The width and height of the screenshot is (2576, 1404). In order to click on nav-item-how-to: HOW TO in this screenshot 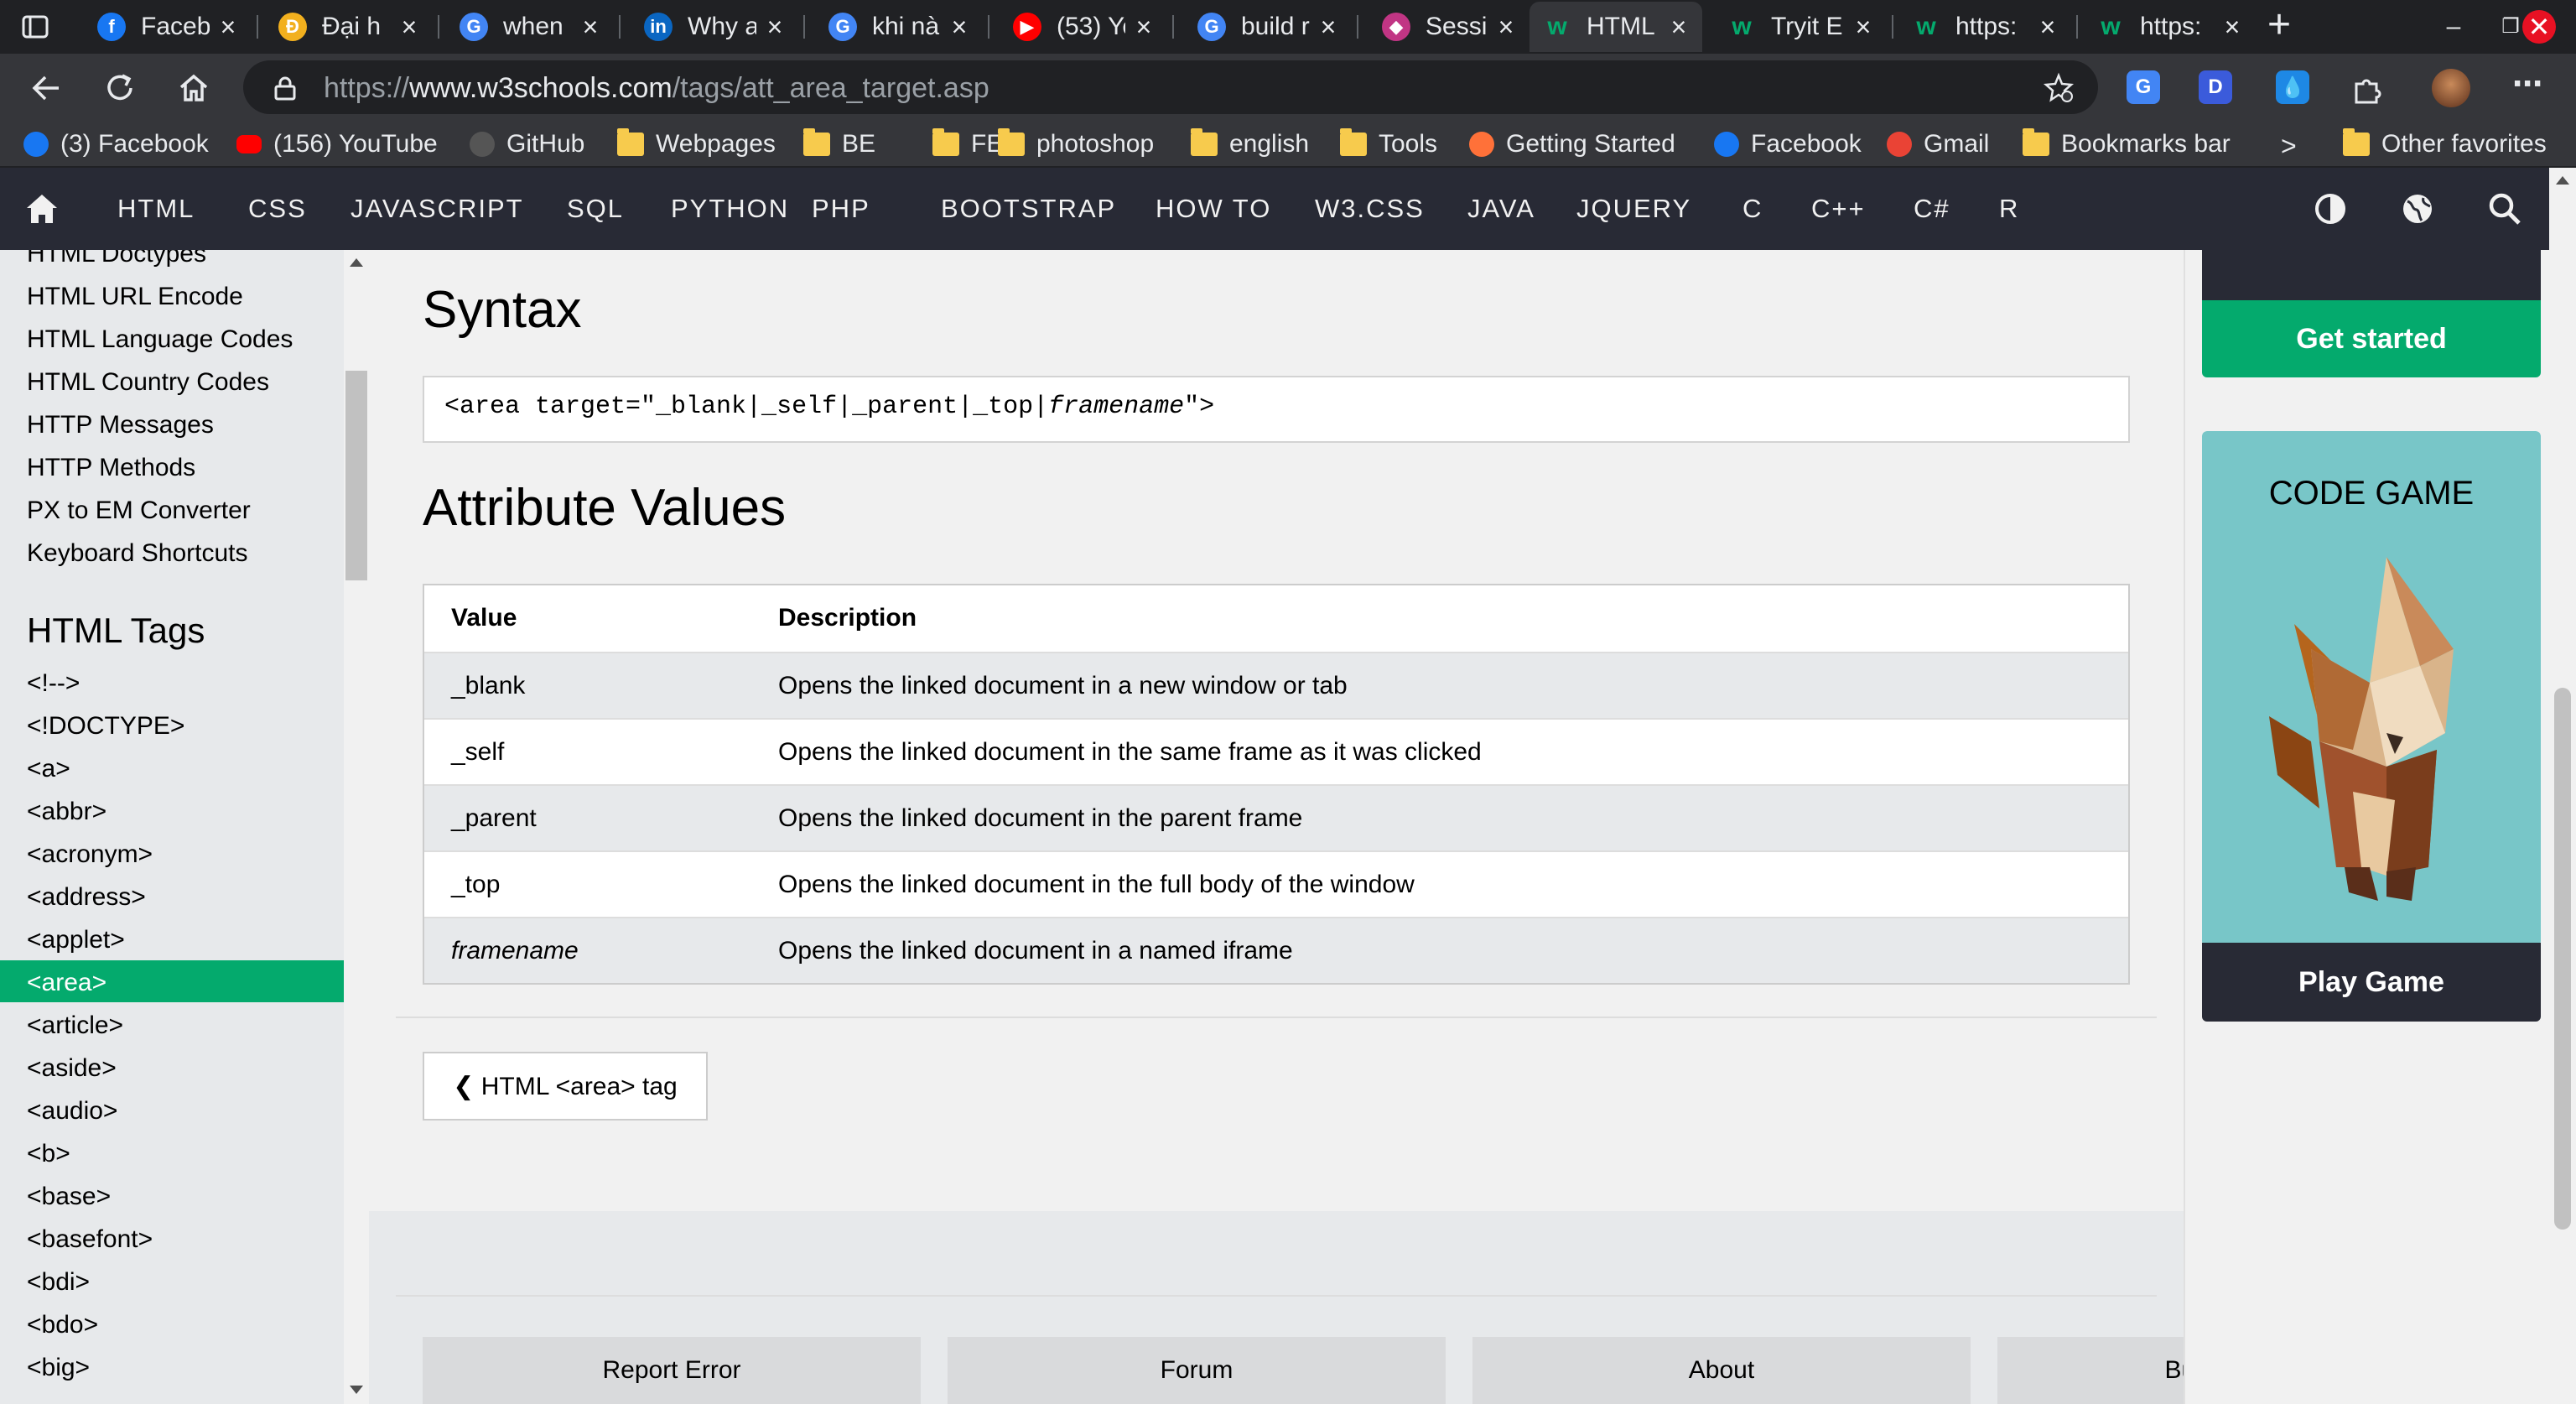, I will do `click(1213, 209)`.